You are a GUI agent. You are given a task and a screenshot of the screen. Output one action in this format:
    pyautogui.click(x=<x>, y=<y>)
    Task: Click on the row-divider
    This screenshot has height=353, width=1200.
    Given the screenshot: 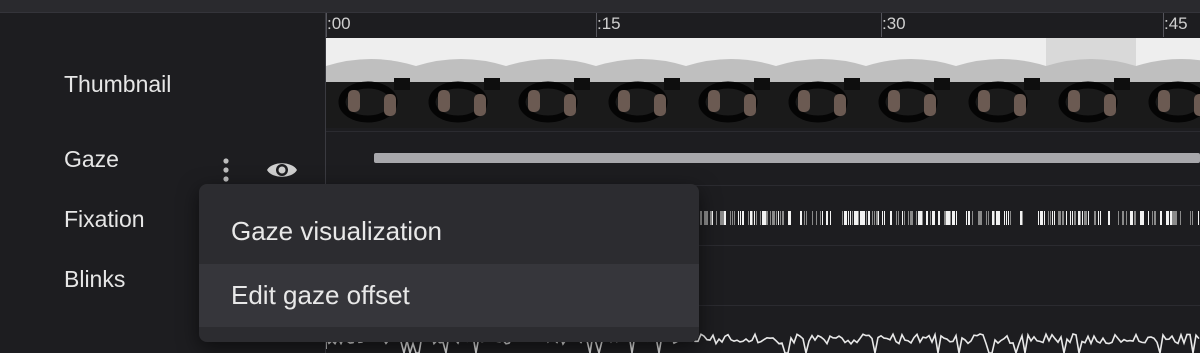 What is the action you would take?
    pyautogui.click(x=763, y=131)
    